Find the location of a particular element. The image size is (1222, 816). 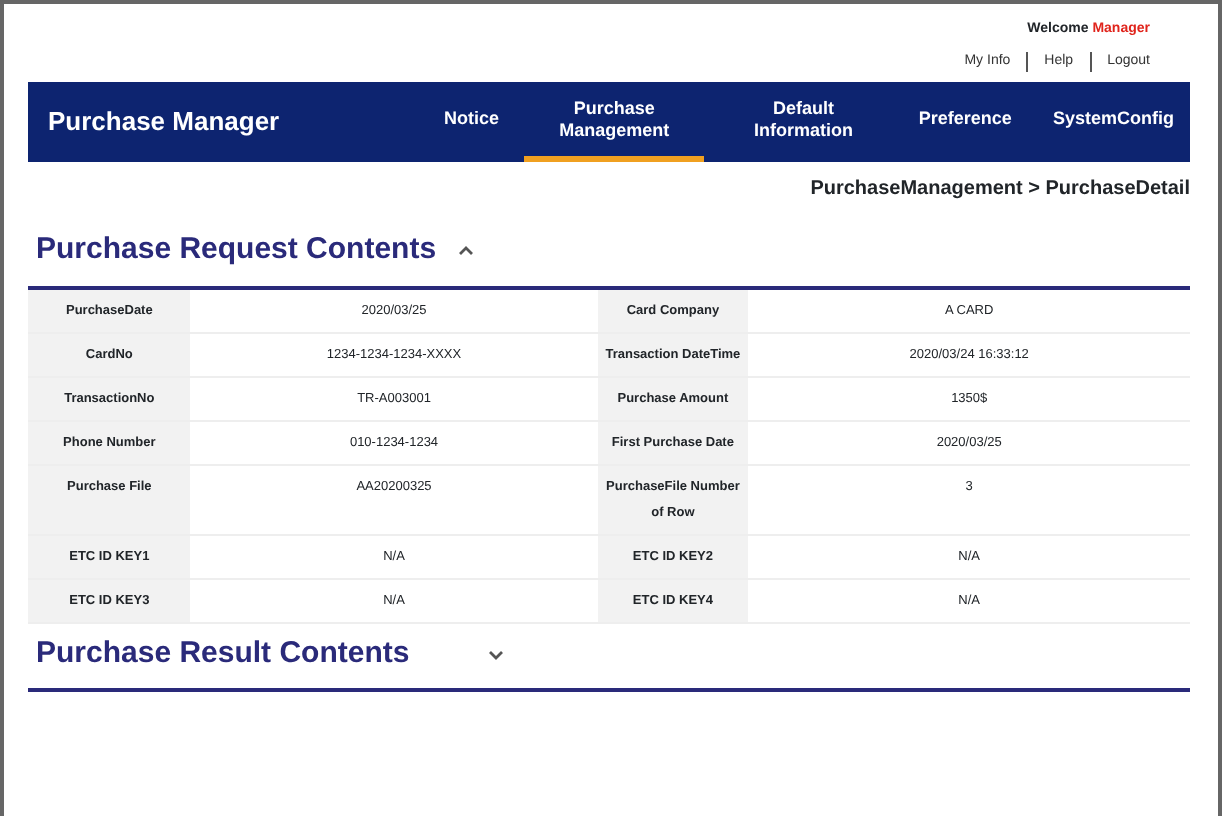

nav-tab: SystemConfig is located at coordinates (1113, 122).